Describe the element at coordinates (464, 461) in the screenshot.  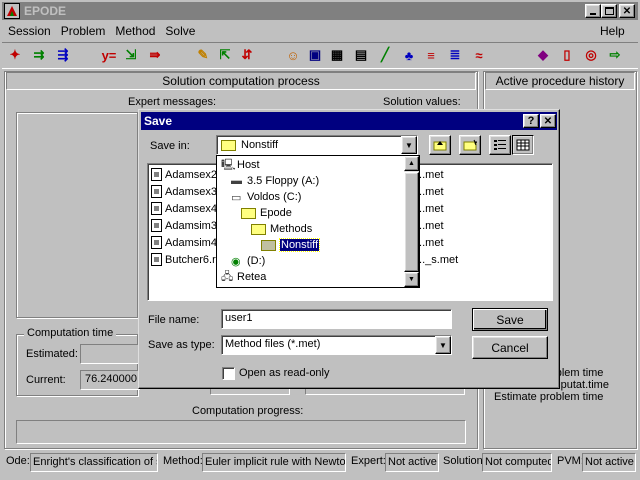
I see `solution-label: Solution:` at that location.